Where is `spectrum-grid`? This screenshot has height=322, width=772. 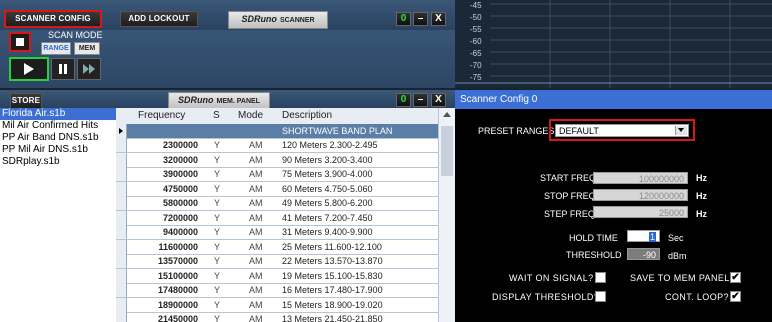
spectrum-grid is located at coordinates (613, 44).